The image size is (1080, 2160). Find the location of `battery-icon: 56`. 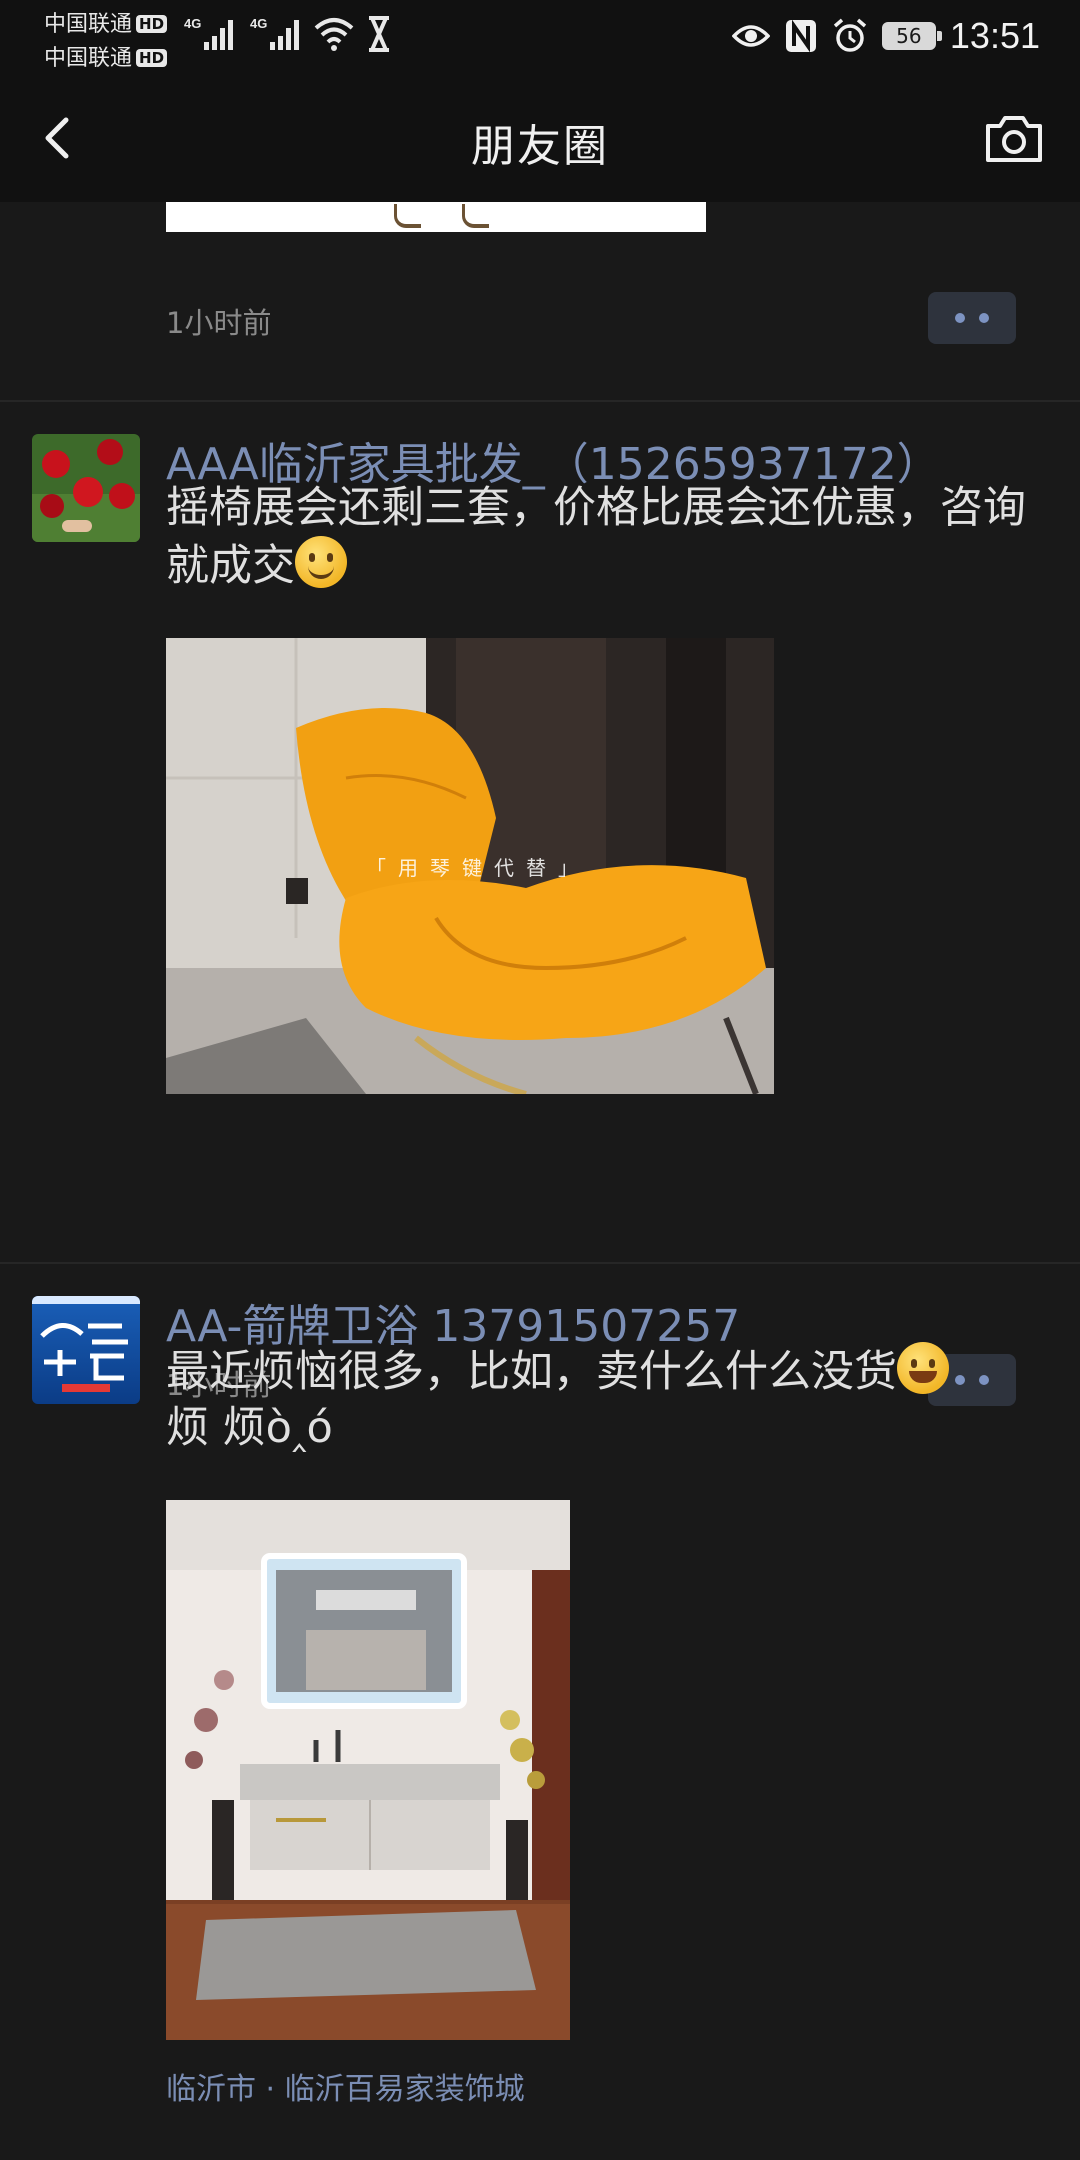

battery-icon: 56 is located at coordinates (911, 36).